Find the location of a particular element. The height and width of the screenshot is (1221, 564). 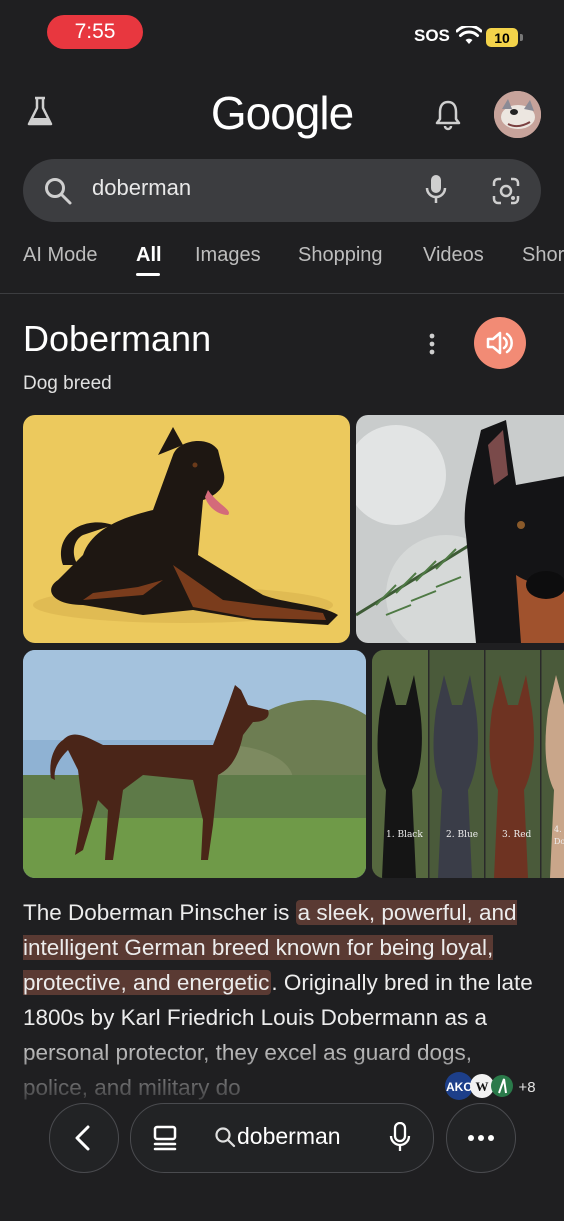

description-part1: The Doberman Pinscher is is located at coordinates (159, 912).